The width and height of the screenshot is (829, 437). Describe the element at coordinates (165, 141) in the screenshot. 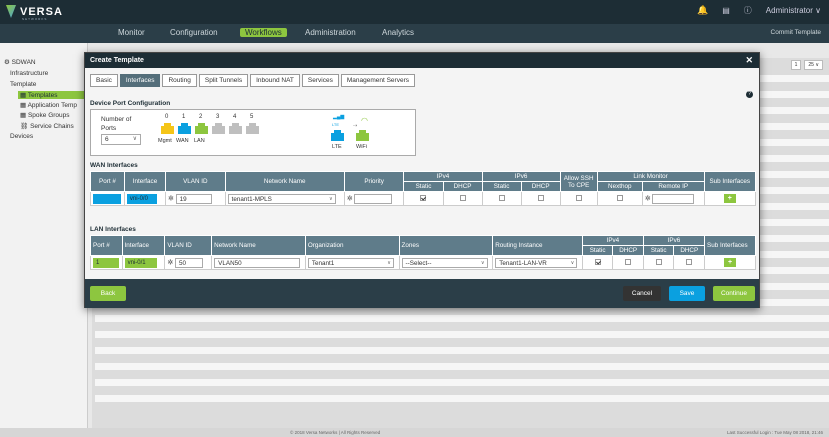

I see `port-label-mgmt: Mgmt` at that location.